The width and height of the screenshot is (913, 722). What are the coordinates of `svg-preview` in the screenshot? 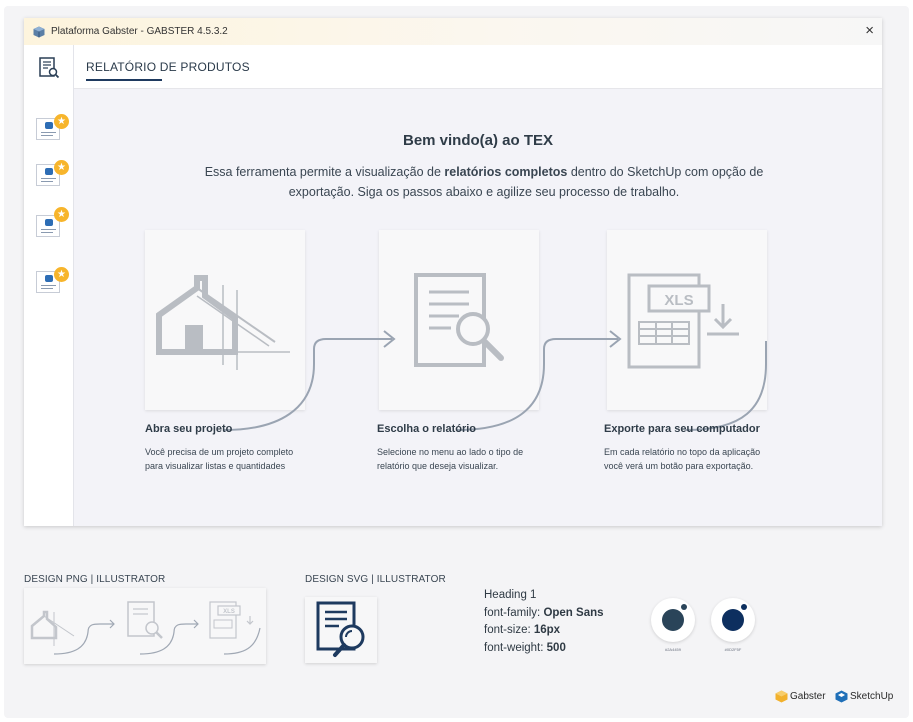 It's located at (341, 630).